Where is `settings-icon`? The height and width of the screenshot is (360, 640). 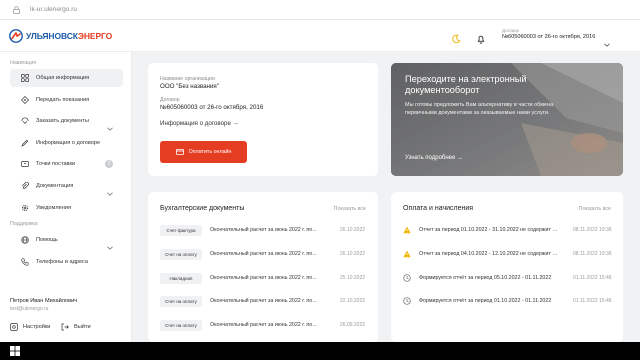 settings-icon is located at coordinates (14, 326).